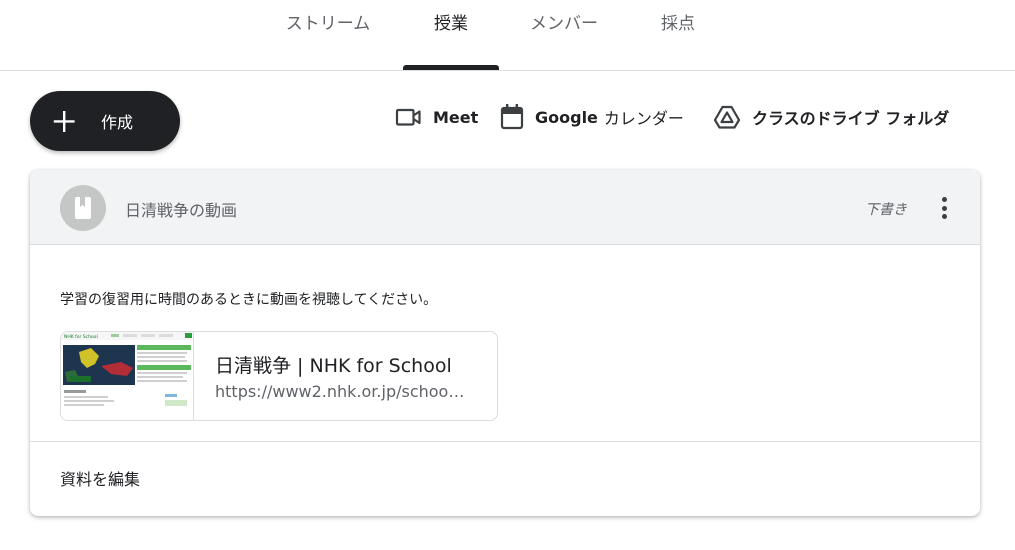 This screenshot has width=1015, height=550. What do you see at coordinates (851, 118) in the screenshot?
I see `drive-folder-label: クラスのドライブ フォルダ` at bounding box center [851, 118].